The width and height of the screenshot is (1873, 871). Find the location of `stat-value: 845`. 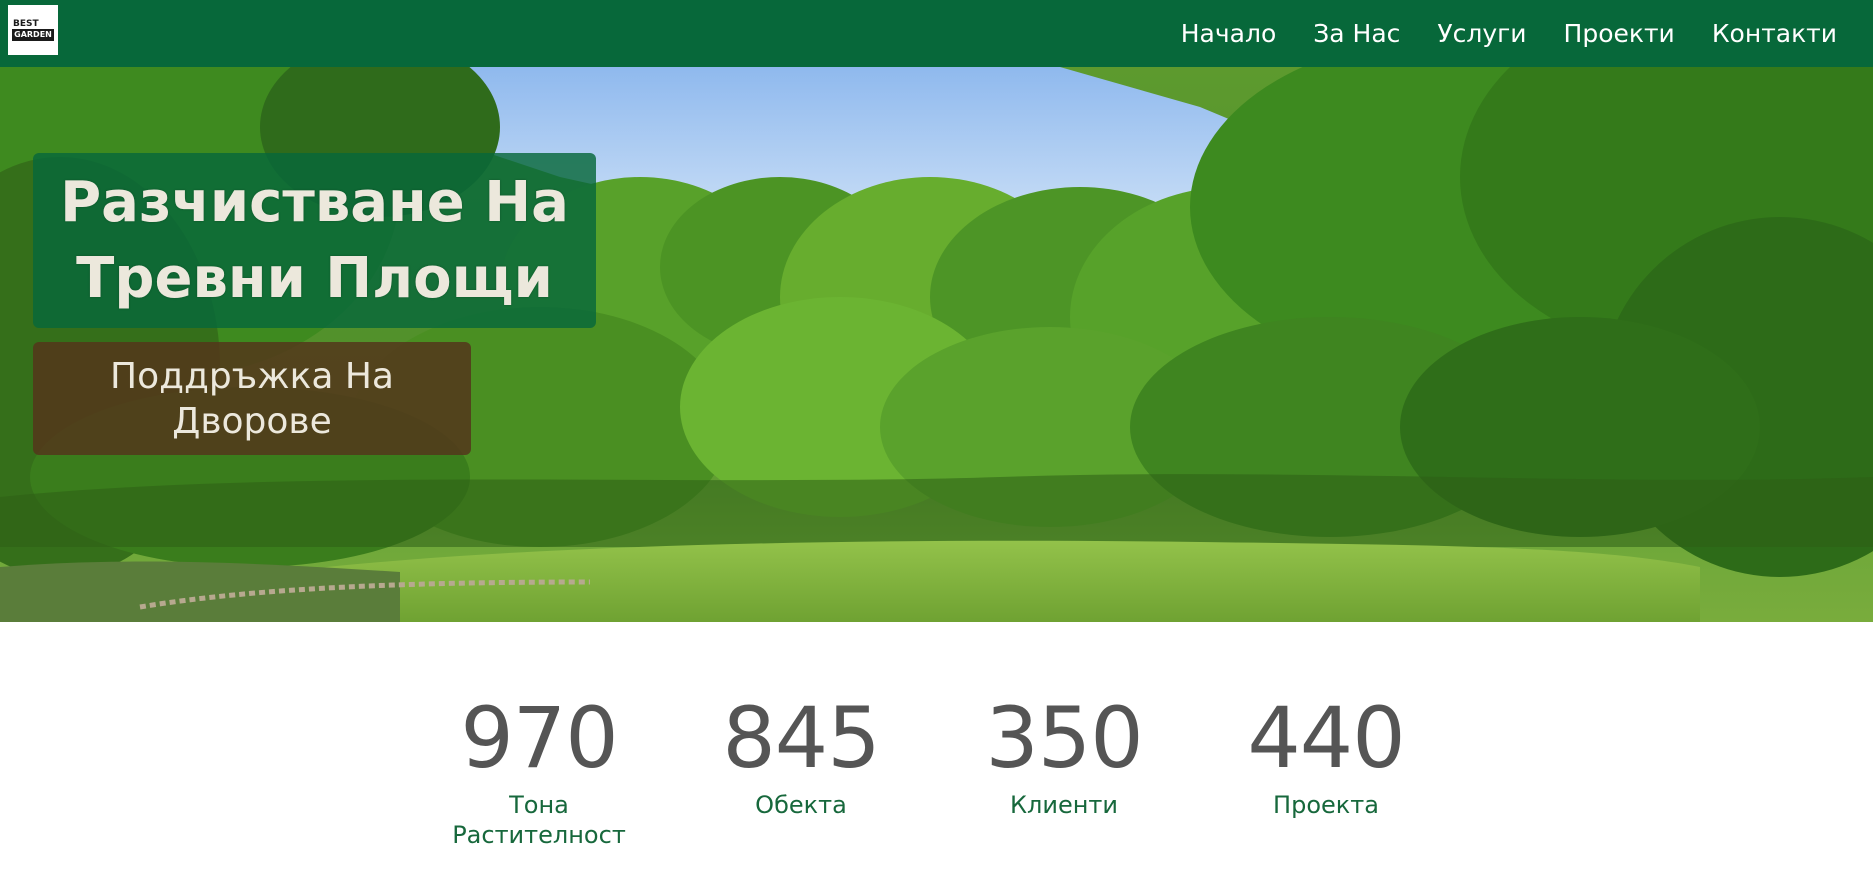

stat-value: 845 is located at coordinates (801, 738).